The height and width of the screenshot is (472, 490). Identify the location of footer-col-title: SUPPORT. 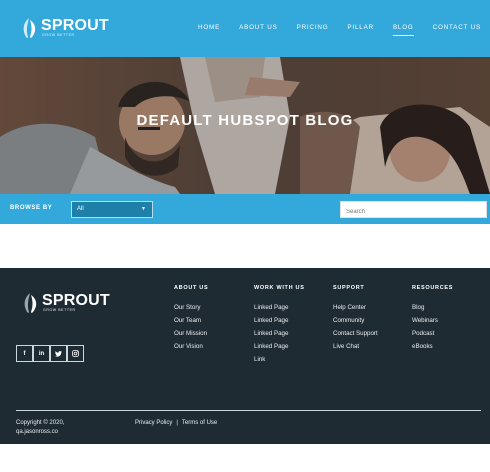
(349, 288).